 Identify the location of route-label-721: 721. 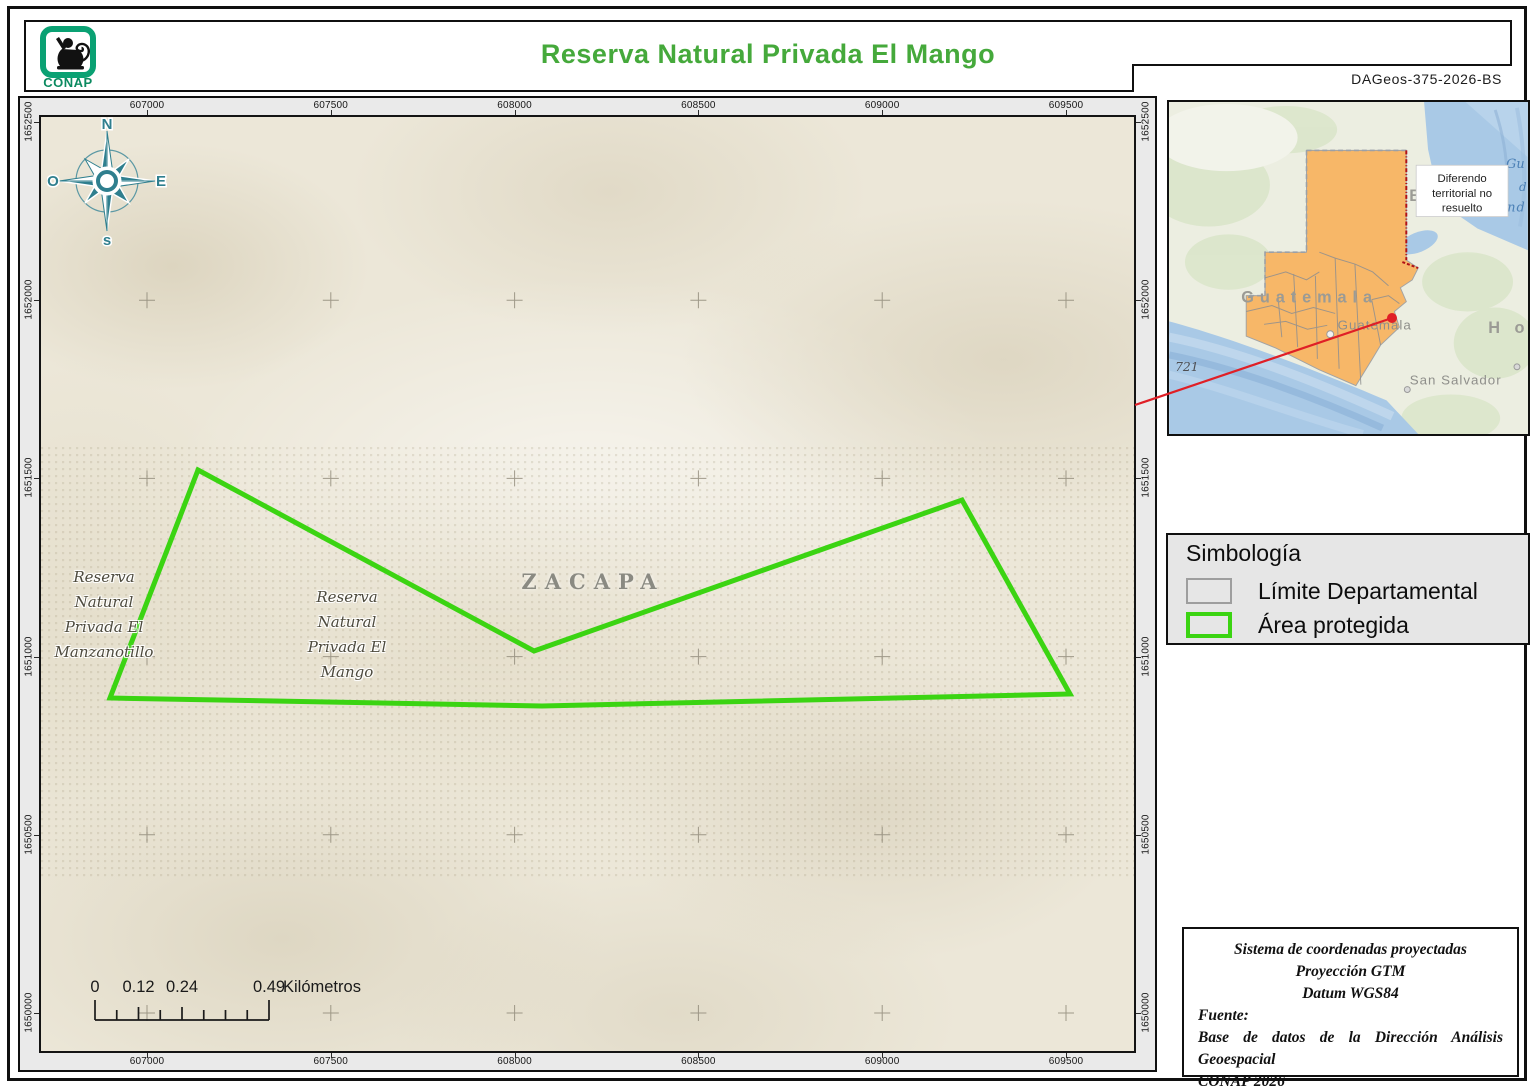
(1187, 367).